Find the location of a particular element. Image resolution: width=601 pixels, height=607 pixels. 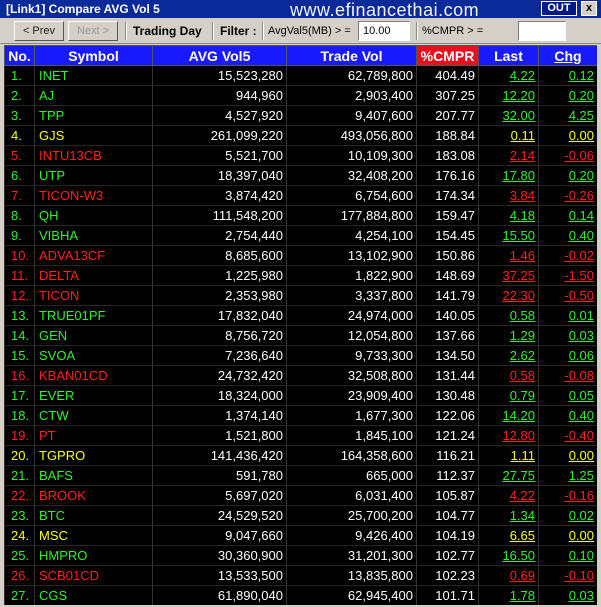

row-last: 12.20 is located at coordinates (508, 95).